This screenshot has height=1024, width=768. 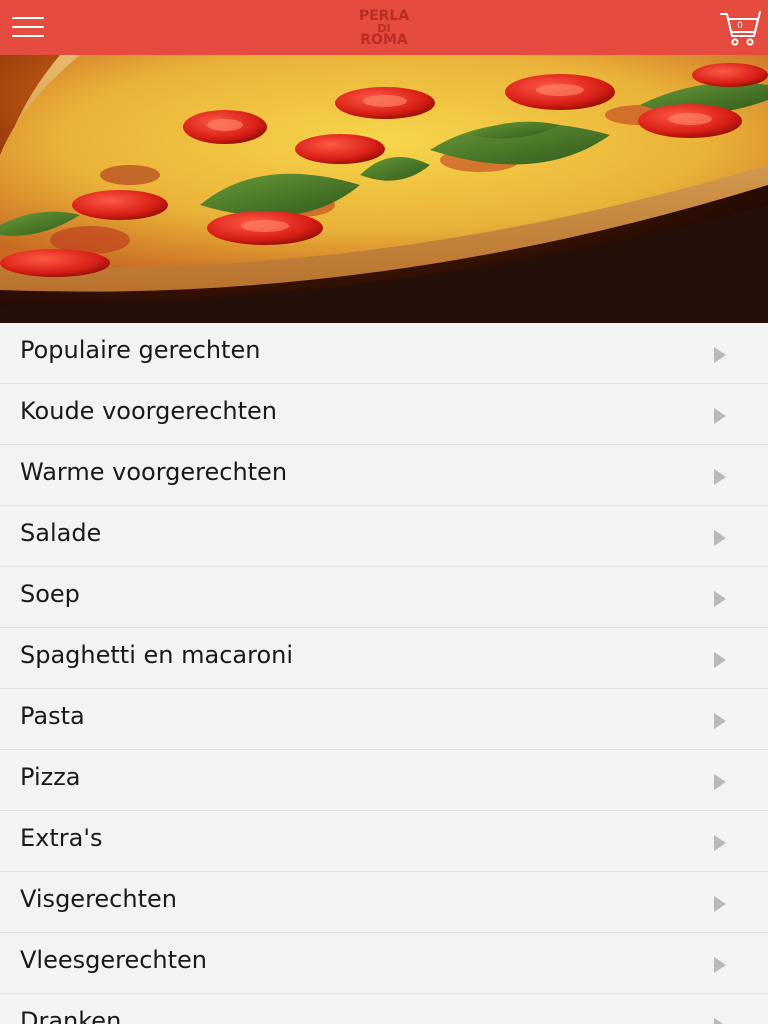 I want to click on category-row: Visgerechten, so click(x=384, y=902).